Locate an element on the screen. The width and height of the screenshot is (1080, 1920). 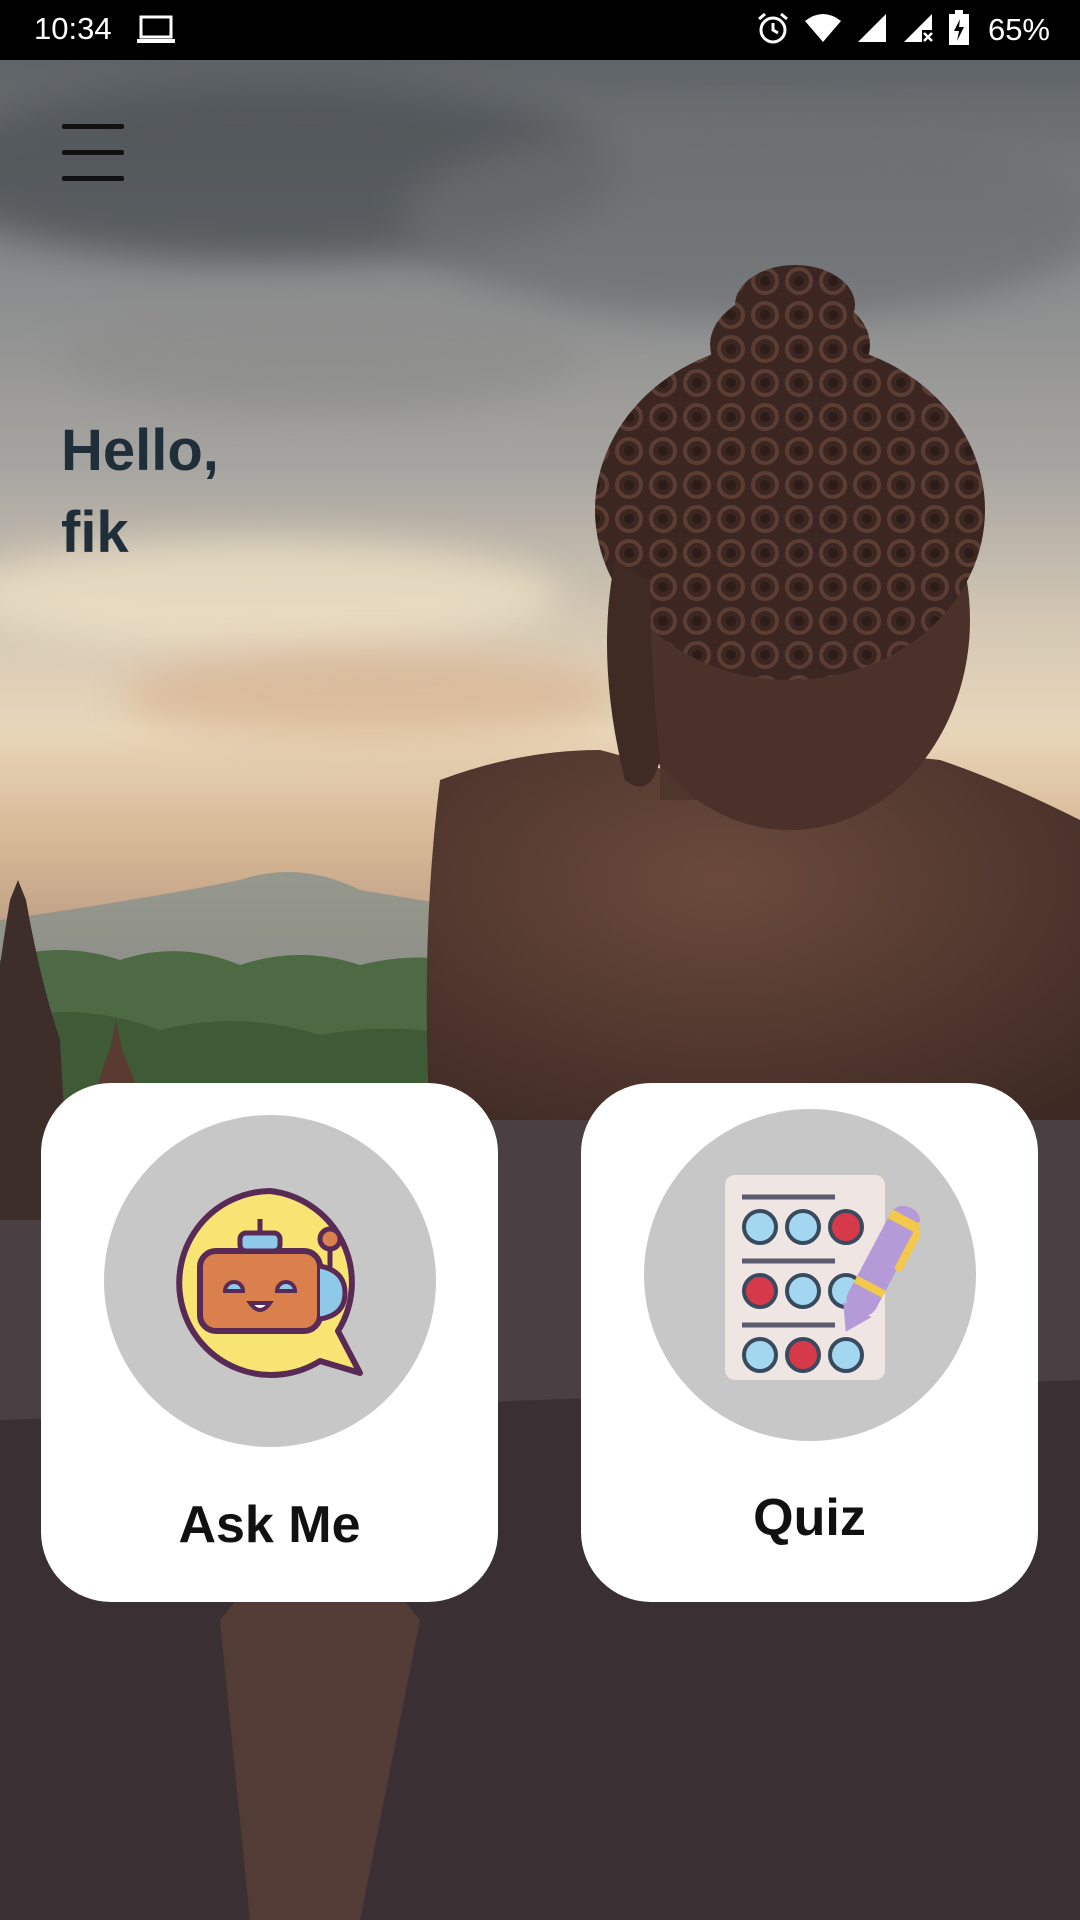
status-time: 10:34 is located at coordinates (73, 28).